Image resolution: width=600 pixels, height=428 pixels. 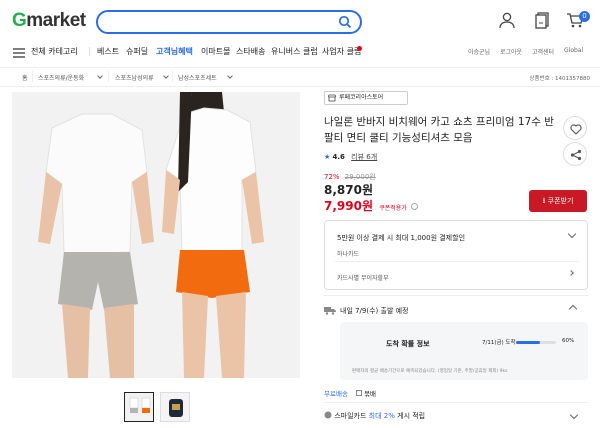 What do you see at coordinates (528, 342) in the screenshot?
I see `probability-bar-fill` at bounding box center [528, 342].